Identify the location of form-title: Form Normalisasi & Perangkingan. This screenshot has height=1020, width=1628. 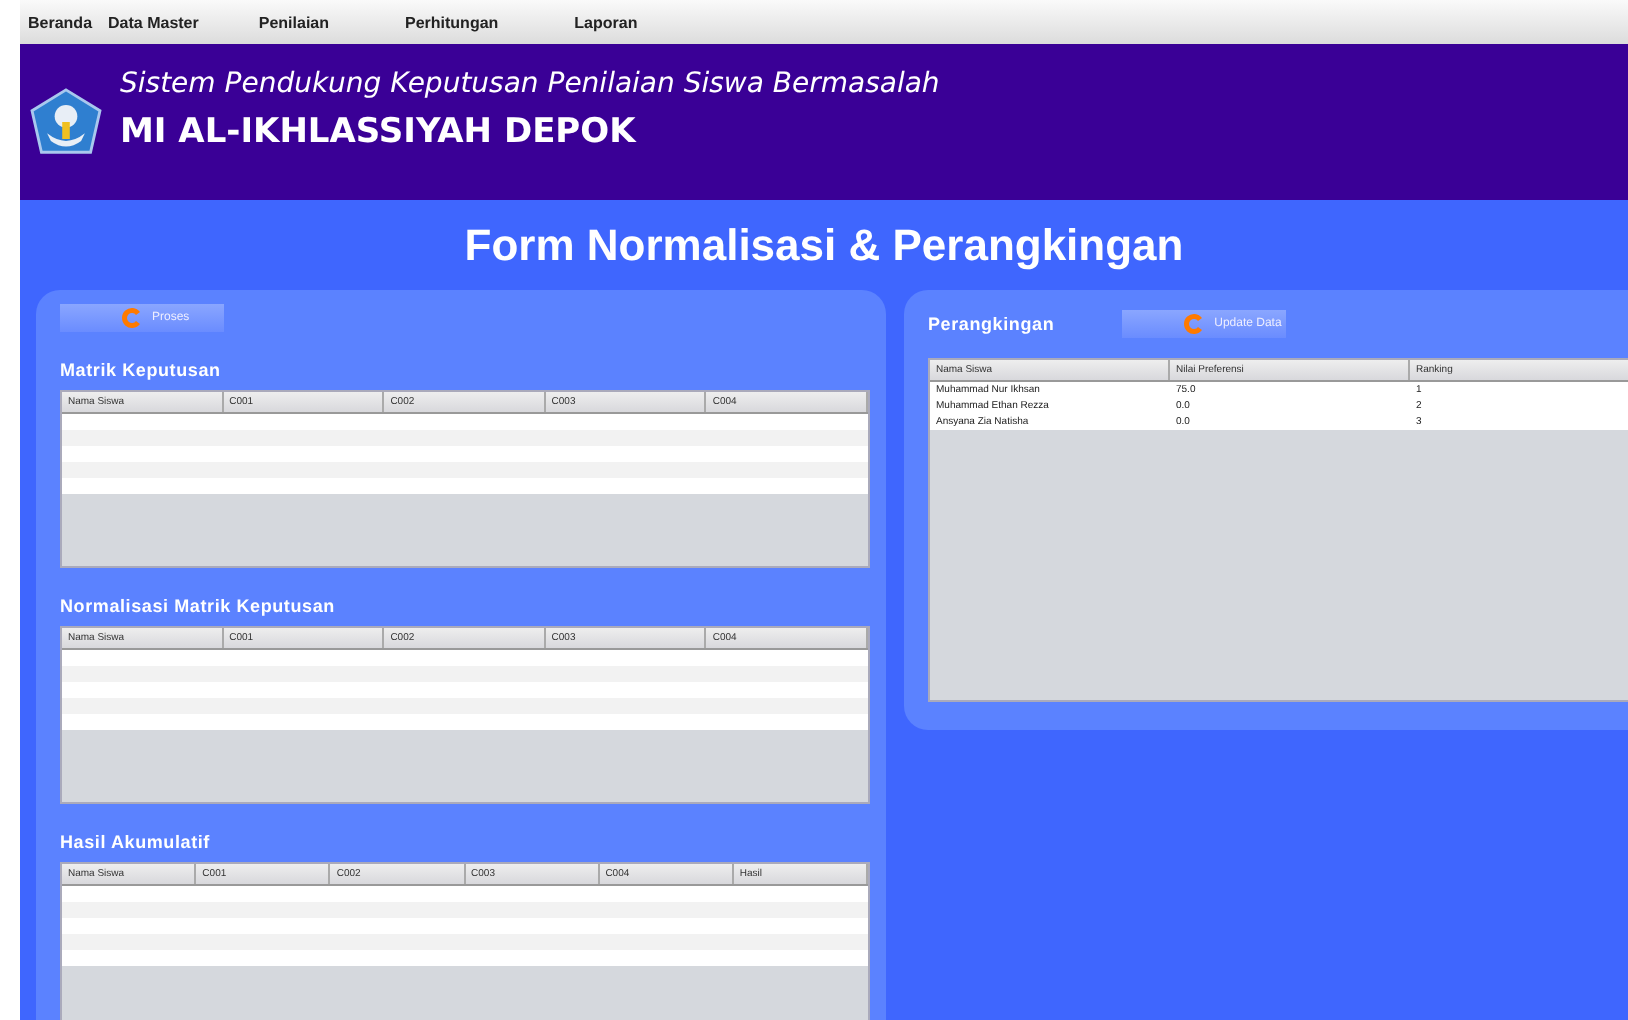
(824, 246).